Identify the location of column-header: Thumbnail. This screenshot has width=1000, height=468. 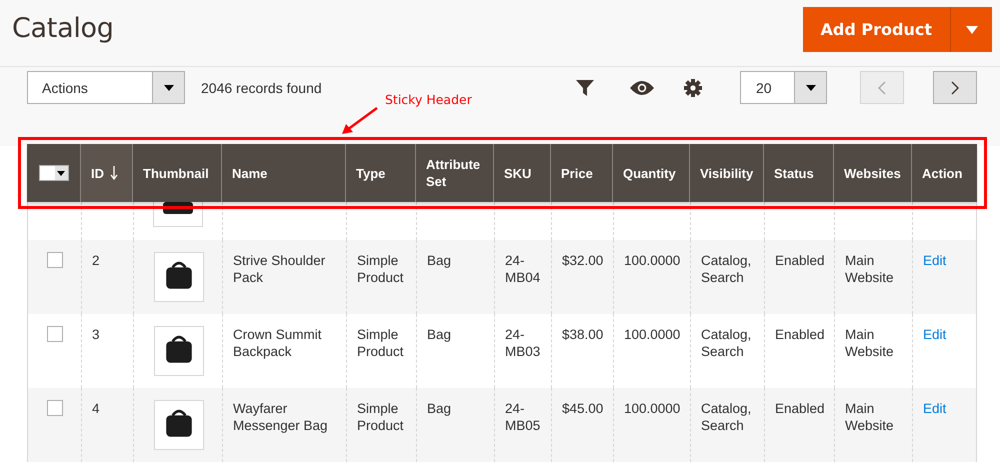
(176, 173).